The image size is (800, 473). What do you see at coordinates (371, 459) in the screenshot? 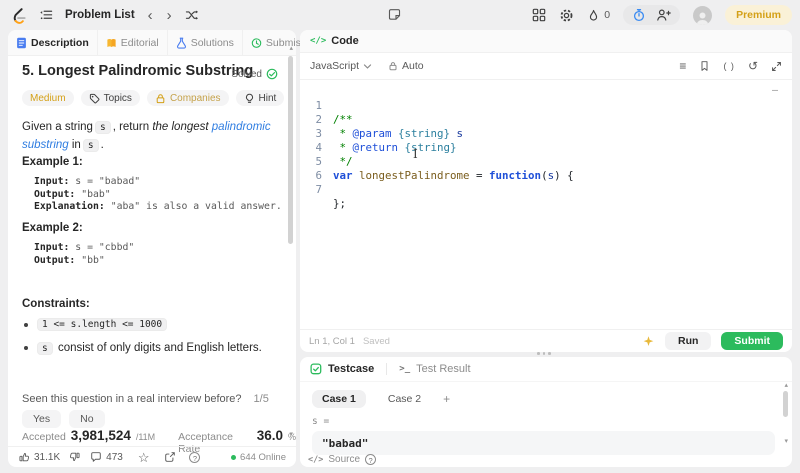
I see `source-help-icon: ?` at bounding box center [371, 459].